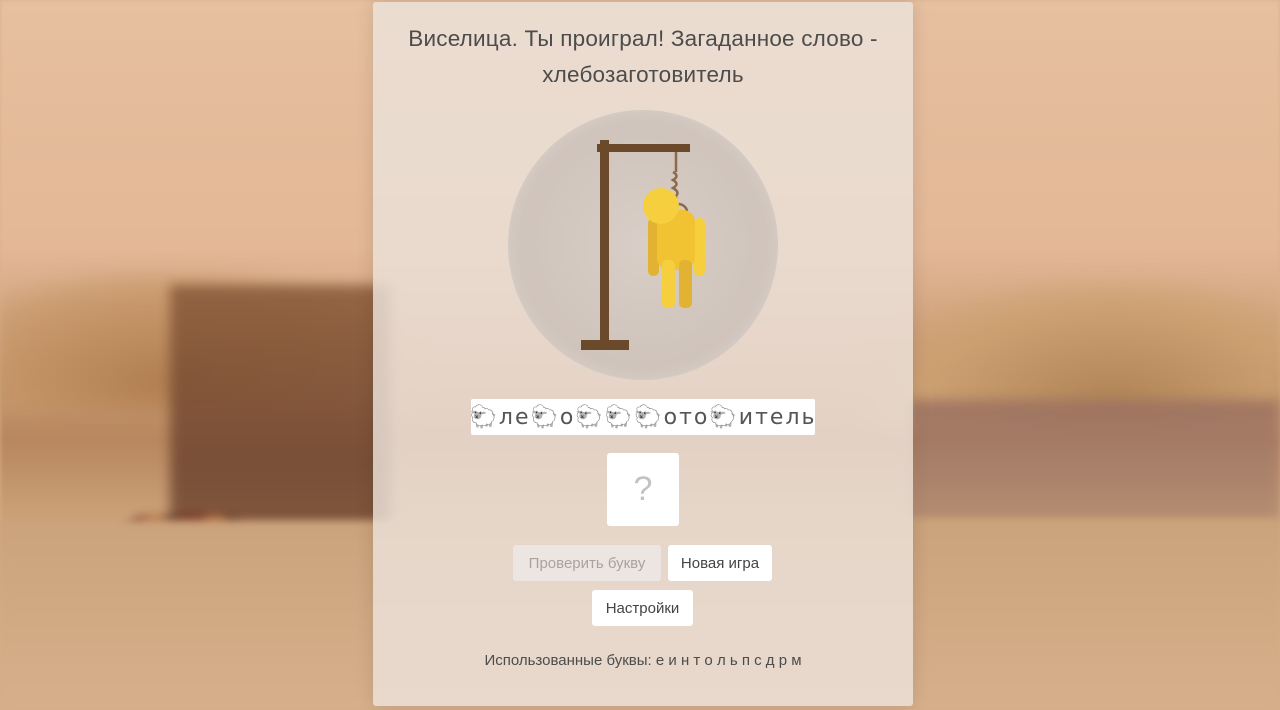  I want to click on gallows-beam, so click(643, 148).